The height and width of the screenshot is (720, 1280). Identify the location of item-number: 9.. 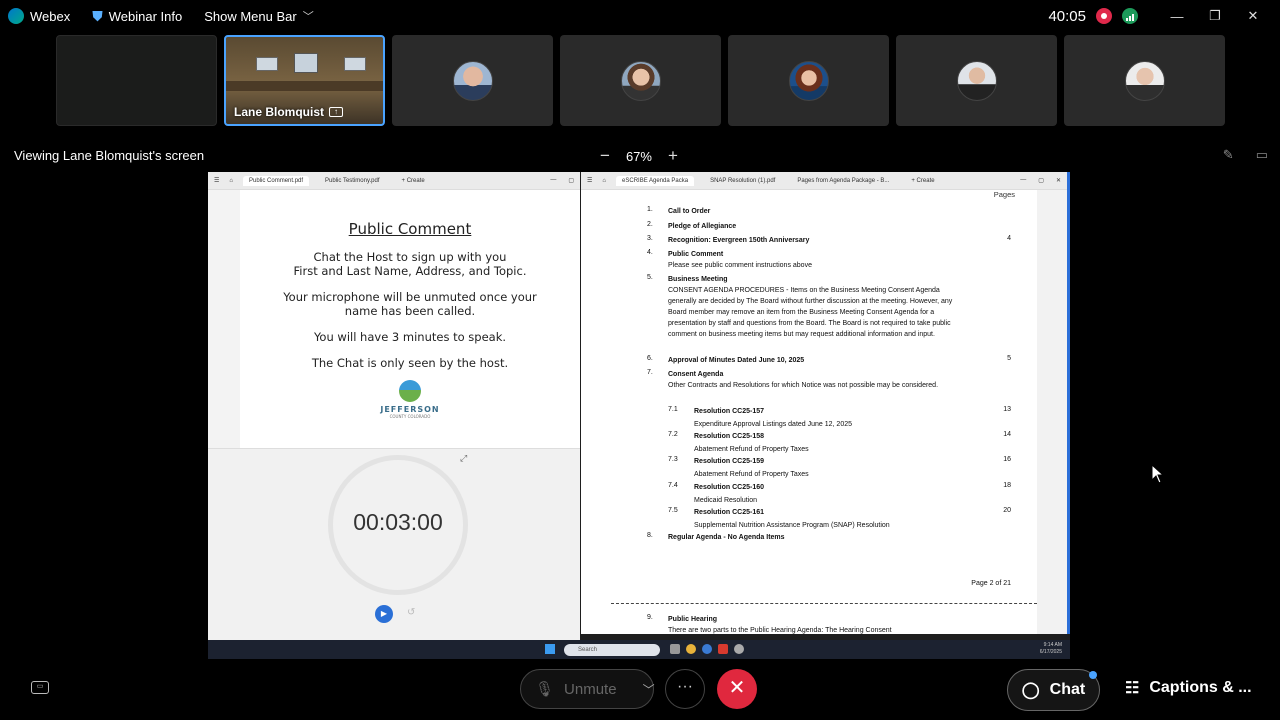
(650, 617).